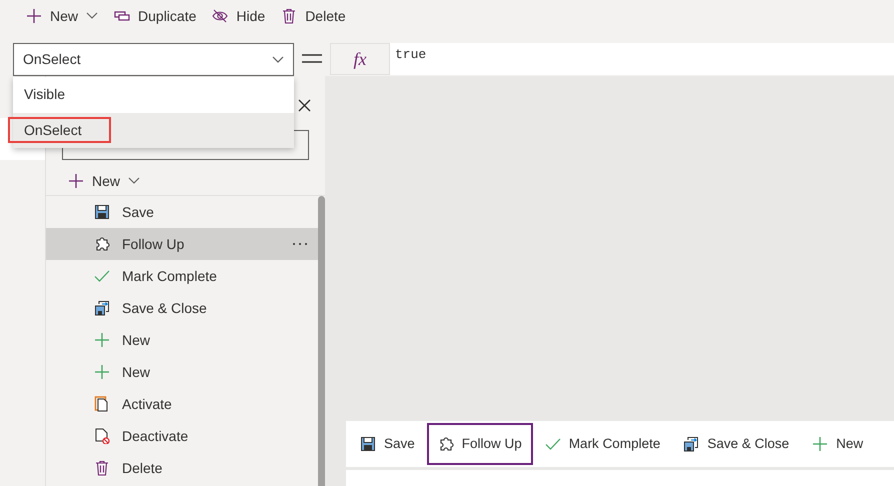  What do you see at coordinates (147, 404) in the screenshot?
I see `item-label: Activate` at bounding box center [147, 404].